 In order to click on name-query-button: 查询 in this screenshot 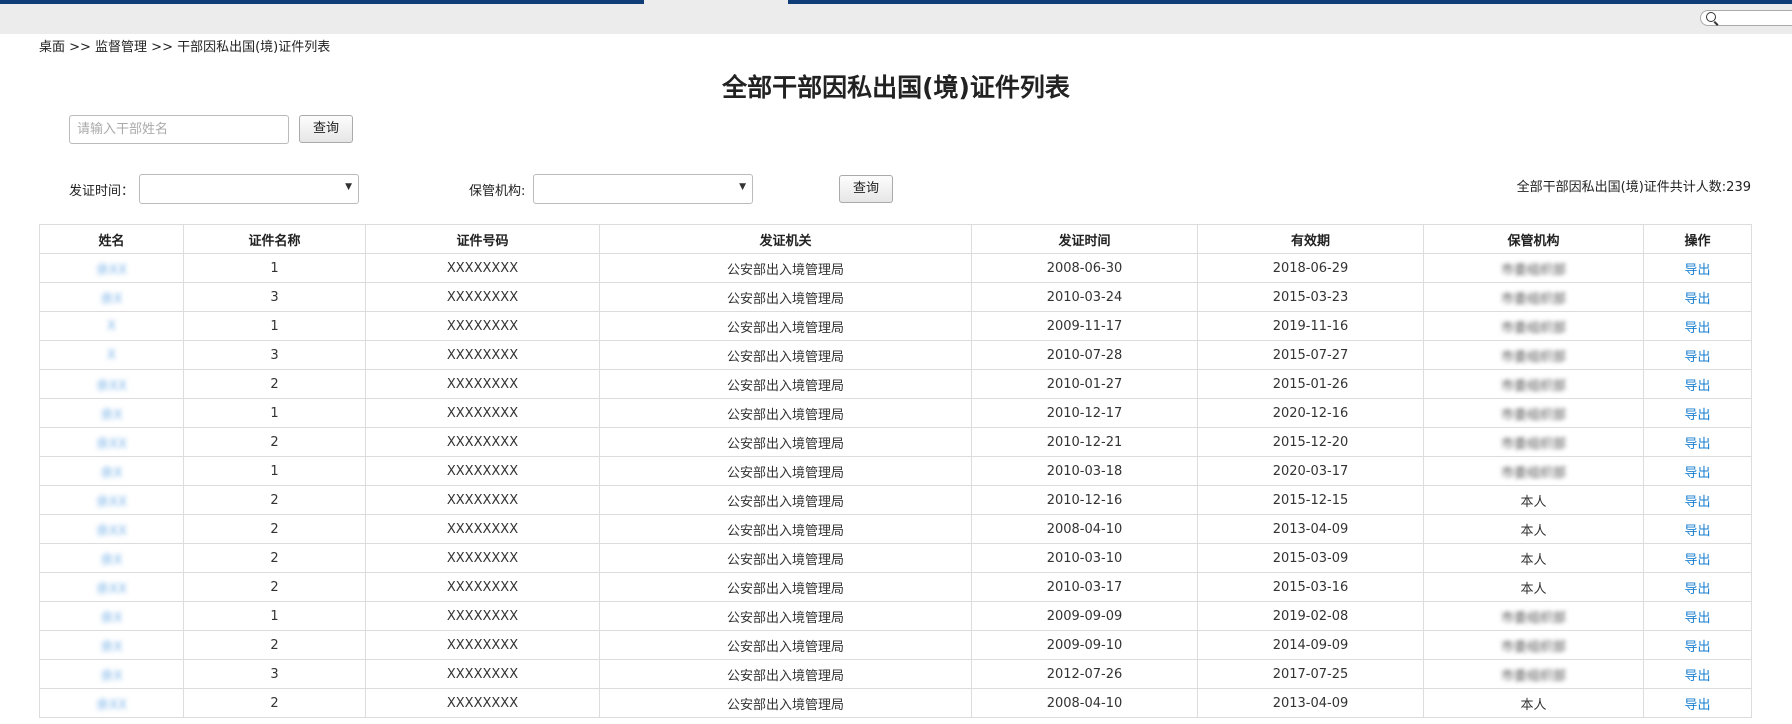, I will do `click(326, 129)`.